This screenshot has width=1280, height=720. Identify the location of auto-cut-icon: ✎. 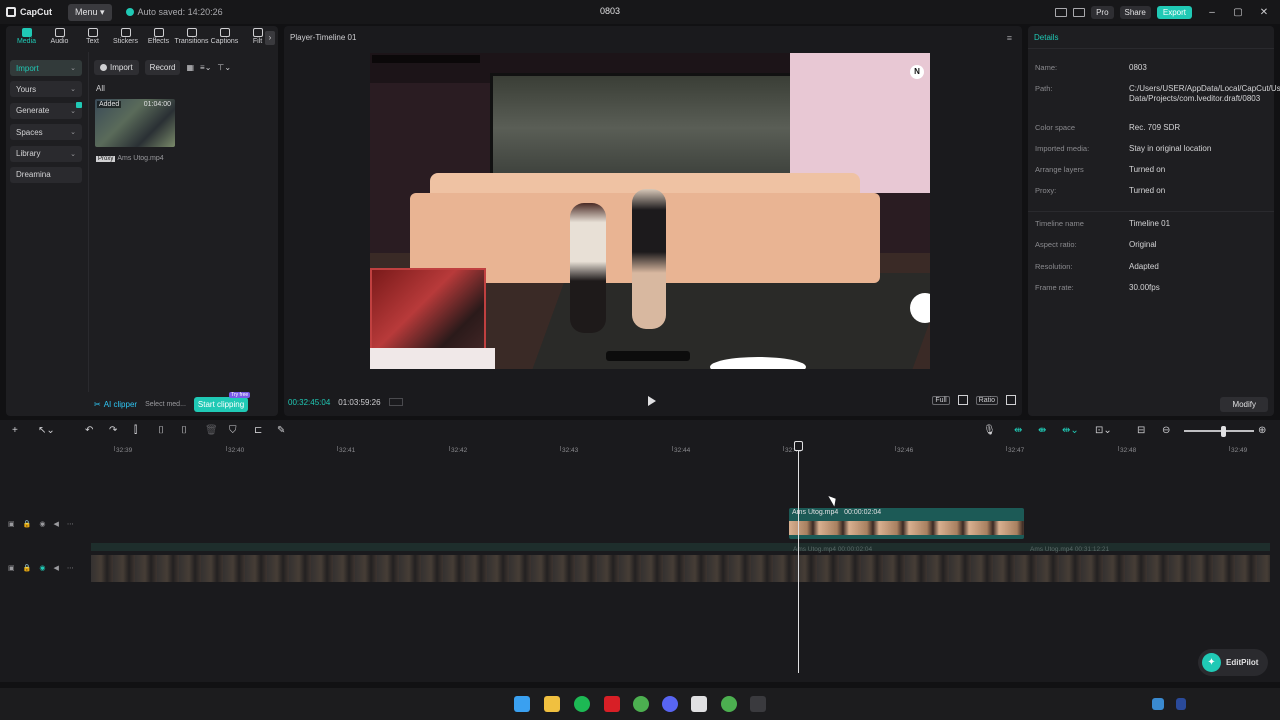
(281, 430).